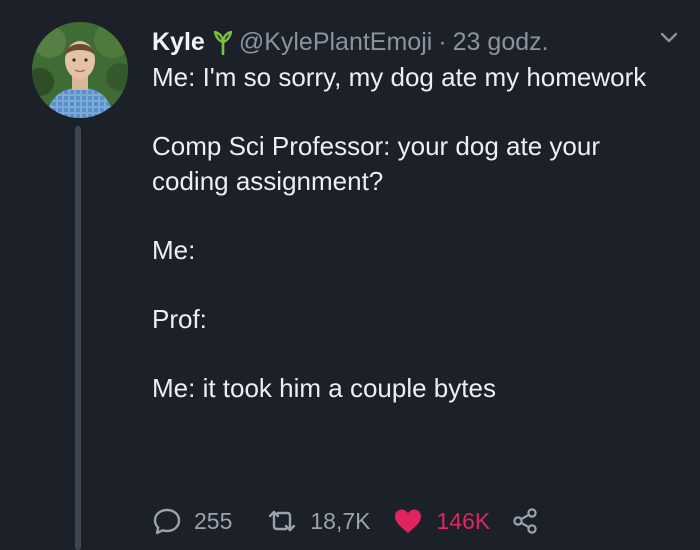  What do you see at coordinates (192, 521) in the screenshot?
I see `reply-button: 255` at bounding box center [192, 521].